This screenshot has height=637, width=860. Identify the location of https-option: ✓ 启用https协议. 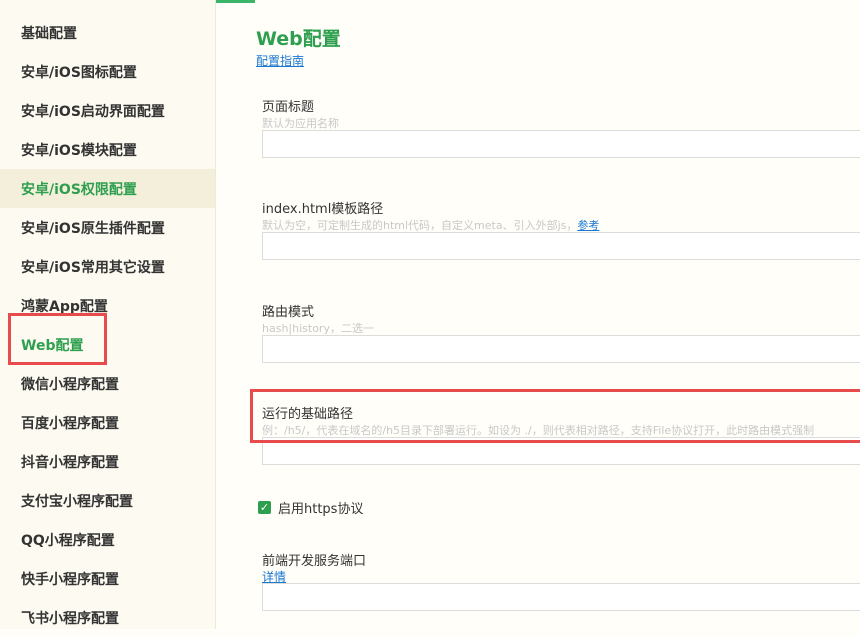
(310, 507).